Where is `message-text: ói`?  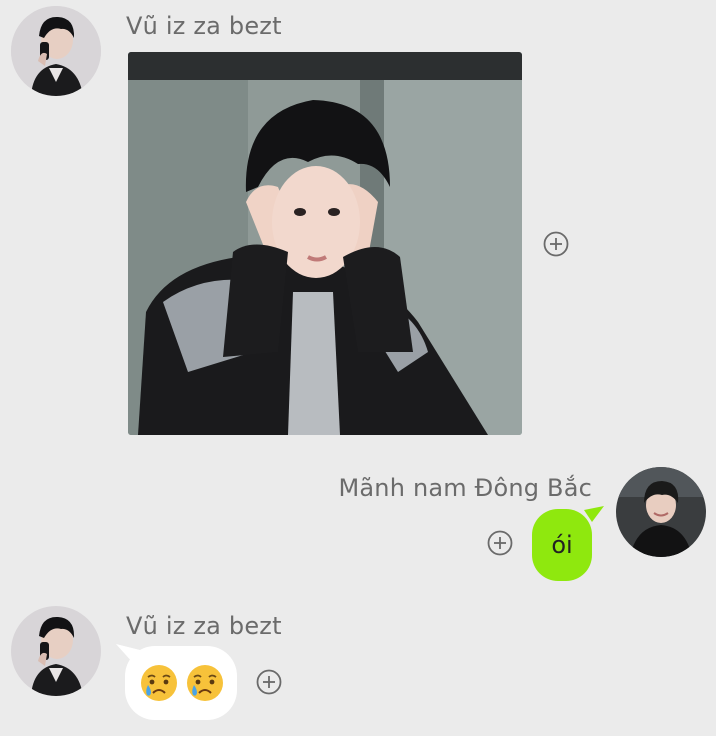
message-text: ói is located at coordinates (562, 545).